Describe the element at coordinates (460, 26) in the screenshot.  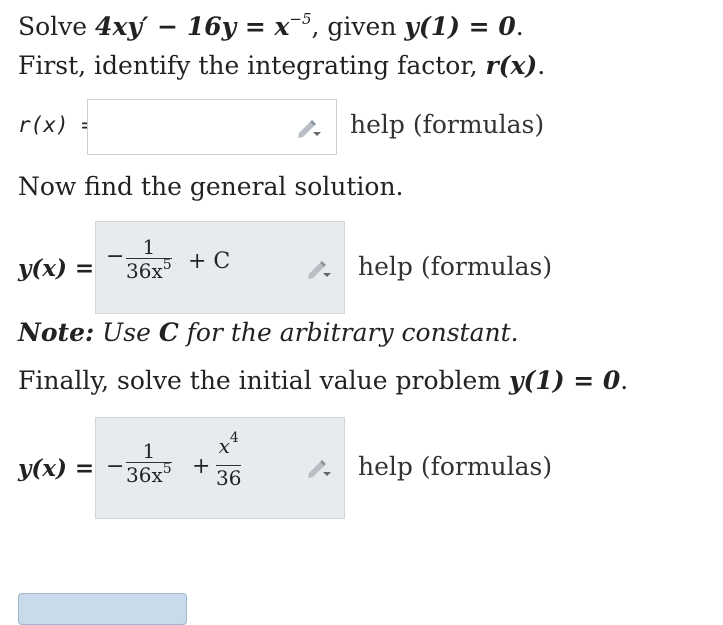
I see `problem-condition: y(1) = 0` at that location.